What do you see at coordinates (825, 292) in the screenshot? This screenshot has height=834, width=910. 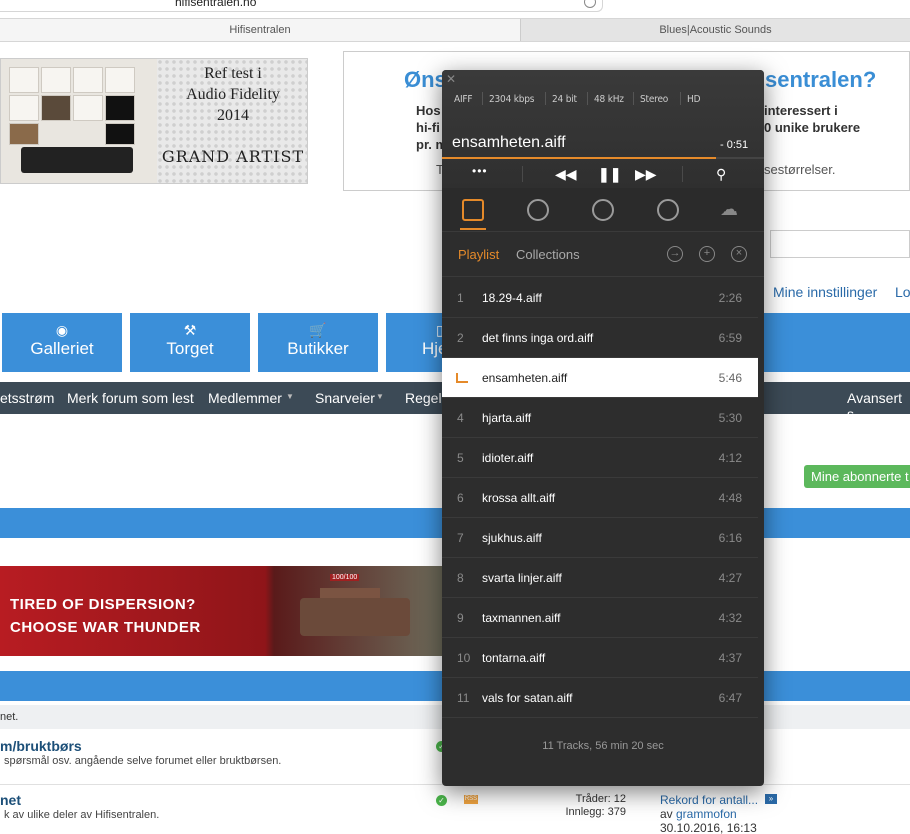 I see `my-settings-link: Mine innstillinger` at bounding box center [825, 292].